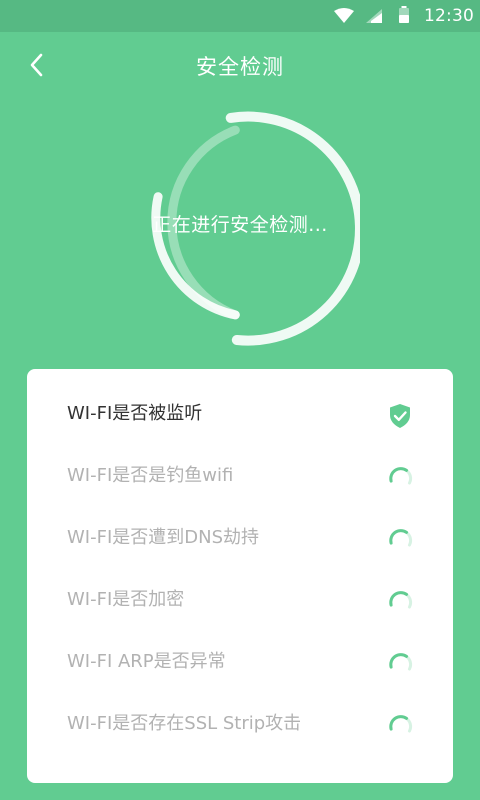  Describe the element at coordinates (150, 475) in the screenshot. I see `check-label: WI-FI是否是钓鱼wifi` at that location.